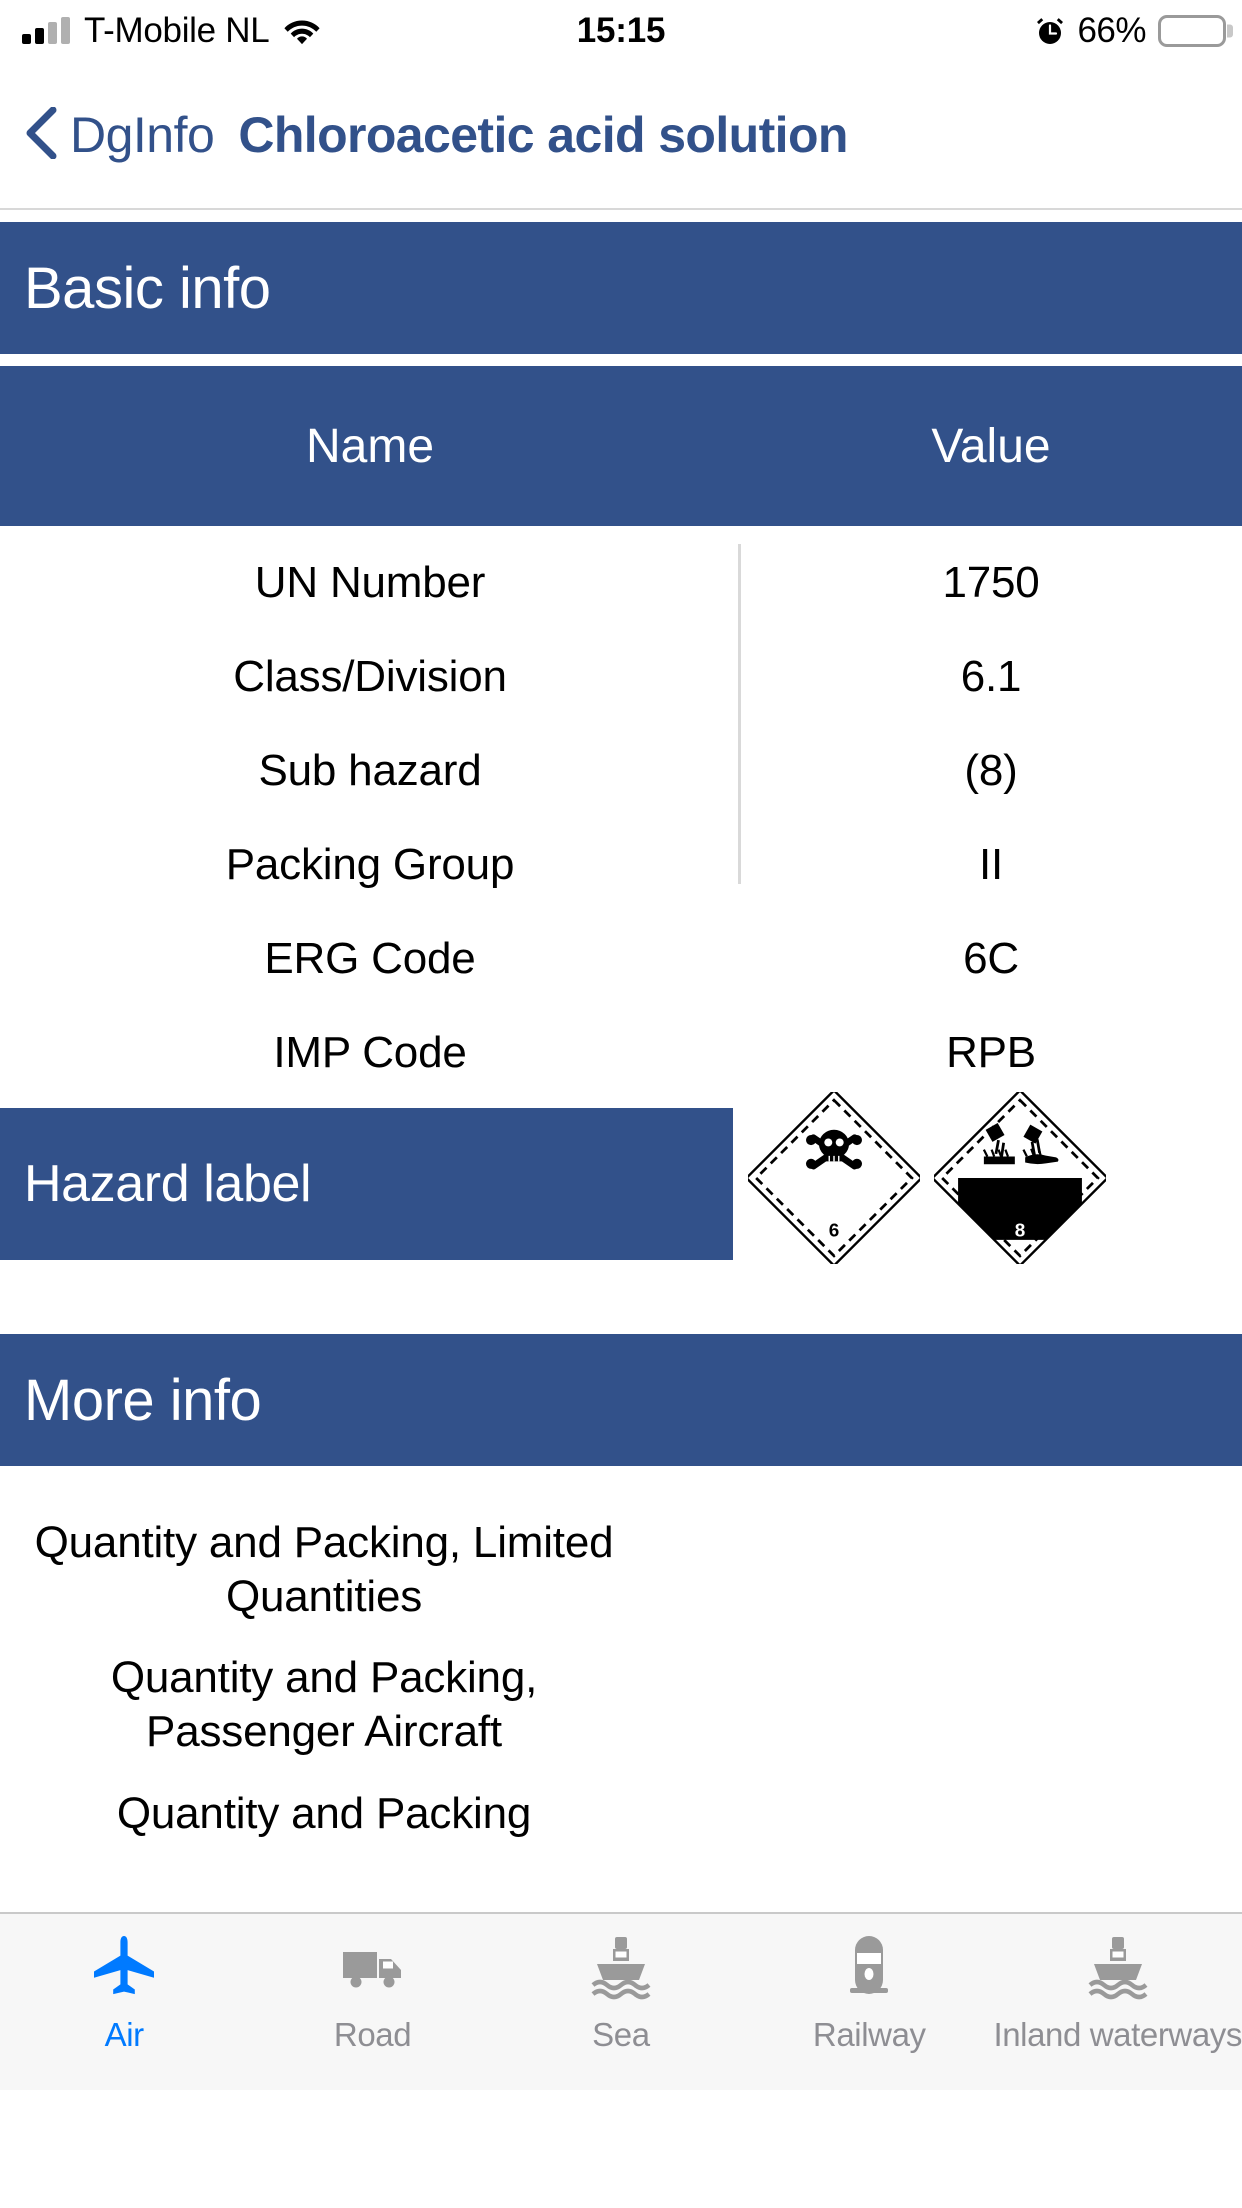 This screenshot has width=1242, height=2208. I want to click on section-header-basic-info: Basic info, so click(621, 288).